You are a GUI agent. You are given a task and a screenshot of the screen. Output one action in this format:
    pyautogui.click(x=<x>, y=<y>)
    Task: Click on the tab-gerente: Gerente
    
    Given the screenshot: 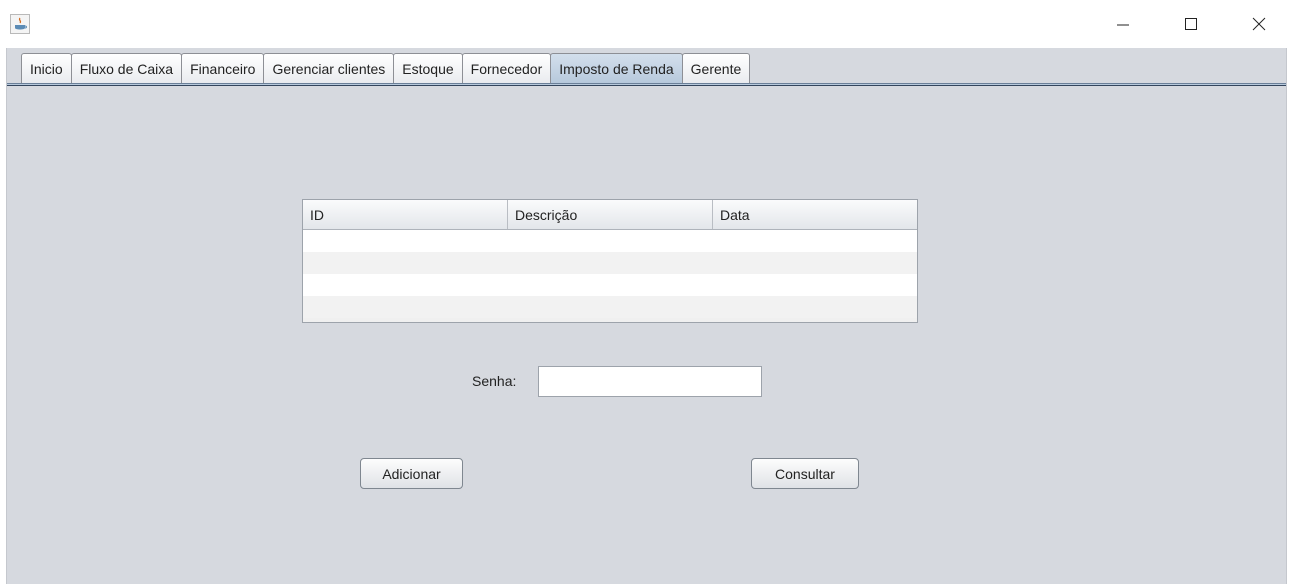 What is the action you would take?
    pyautogui.click(x=716, y=68)
    